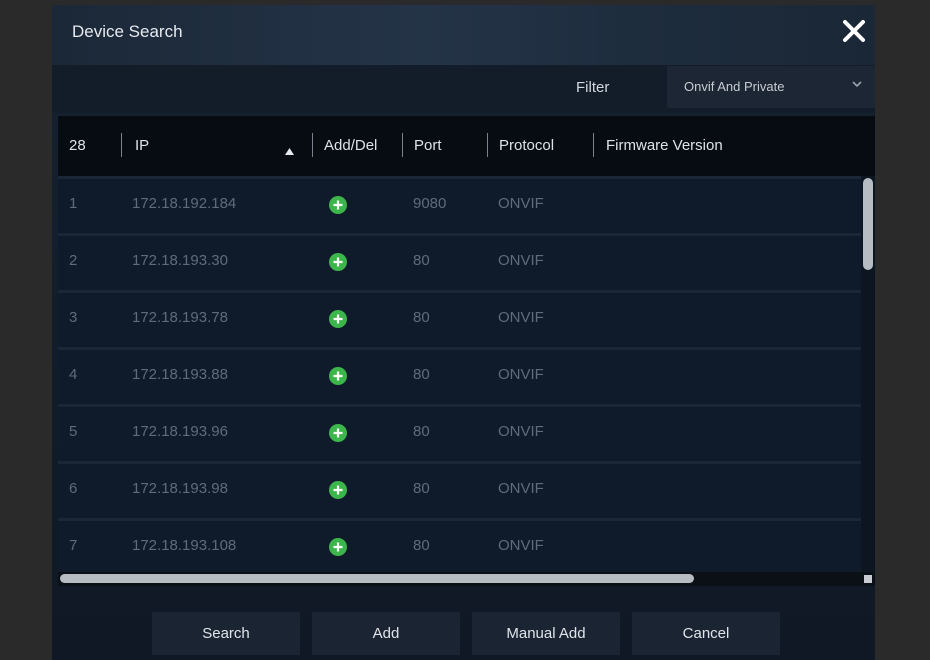 The width and height of the screenshot is (930, 660). What do you see at coordinates (73, 374) in the screenshot?
I see `row-number: 4` at bounding box center [73, 374].